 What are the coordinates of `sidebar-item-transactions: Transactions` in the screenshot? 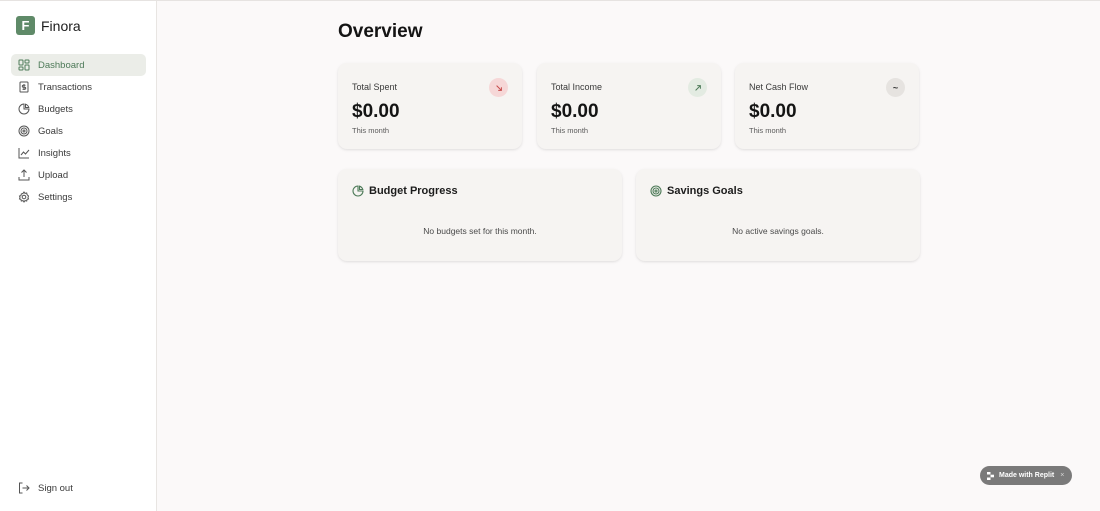 It's located at (78, 87).